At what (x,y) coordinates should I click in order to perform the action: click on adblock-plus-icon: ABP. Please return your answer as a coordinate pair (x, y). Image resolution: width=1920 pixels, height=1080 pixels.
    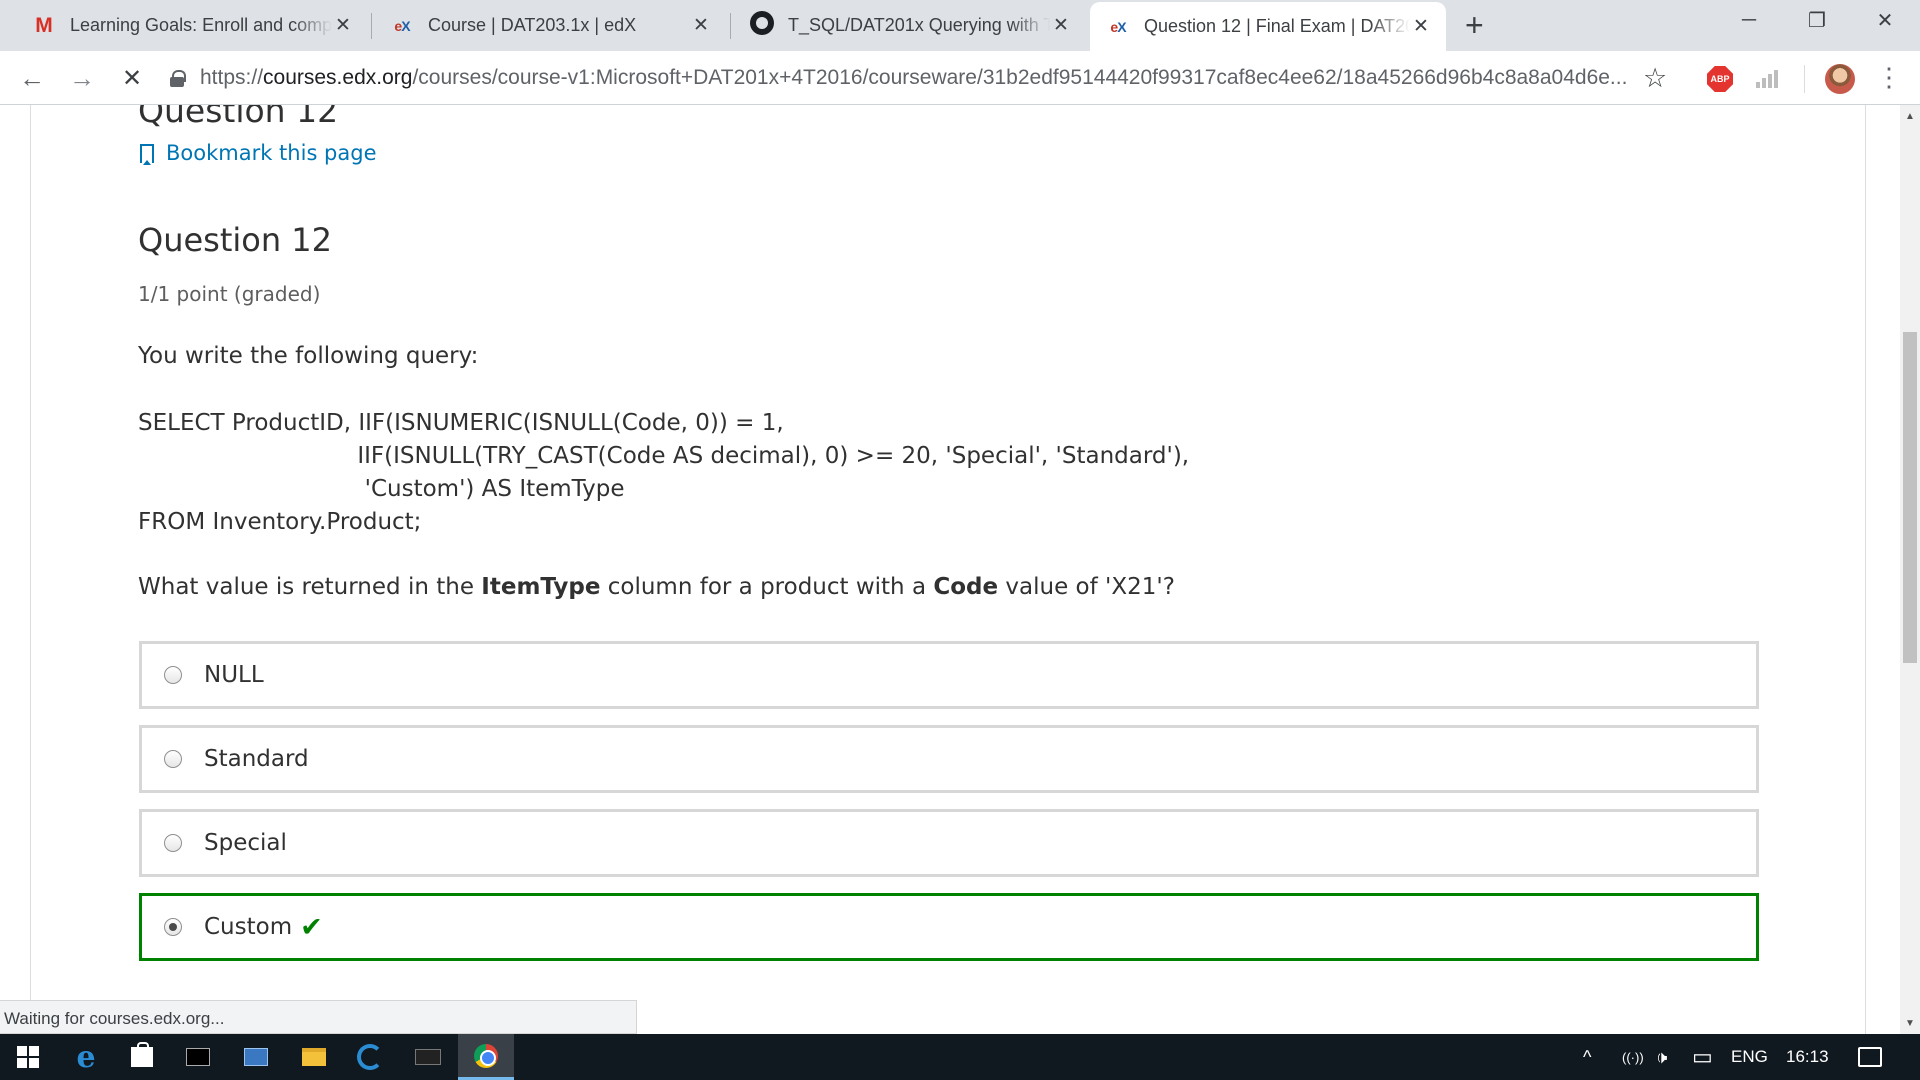
    Looking at the image, I should click on (1720, 79).